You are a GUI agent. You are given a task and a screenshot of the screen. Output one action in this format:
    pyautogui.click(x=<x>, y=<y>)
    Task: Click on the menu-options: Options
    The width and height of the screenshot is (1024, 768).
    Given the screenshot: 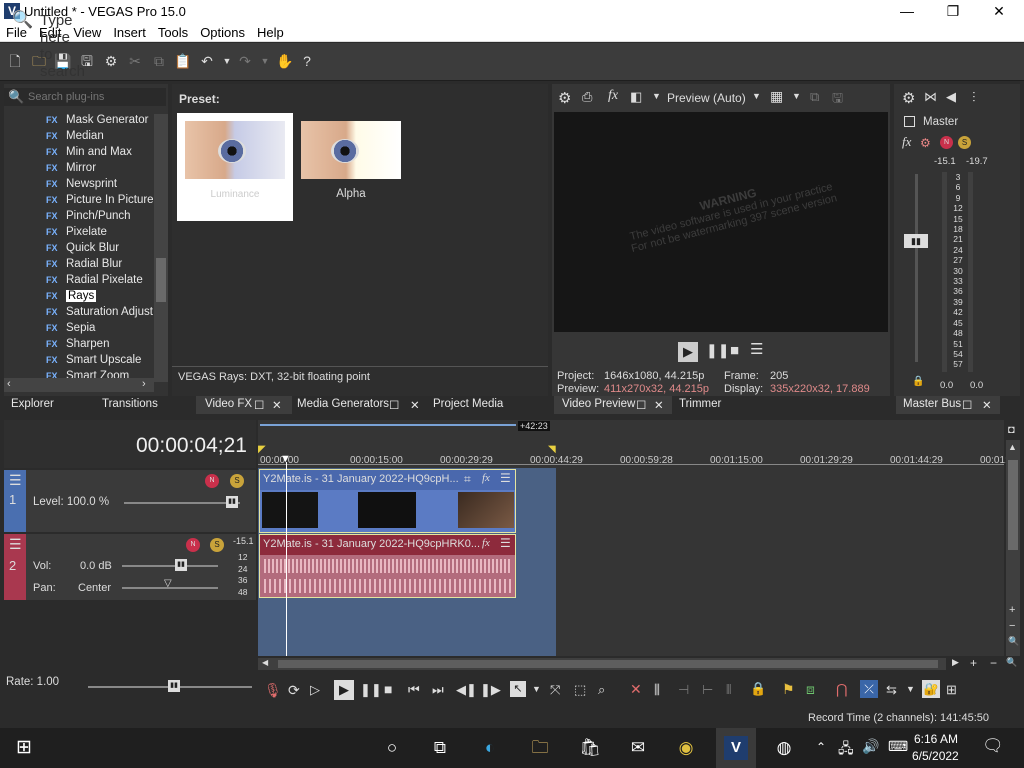 What is the action you would take?
    pyautogui.click(x=222, y=31)
    